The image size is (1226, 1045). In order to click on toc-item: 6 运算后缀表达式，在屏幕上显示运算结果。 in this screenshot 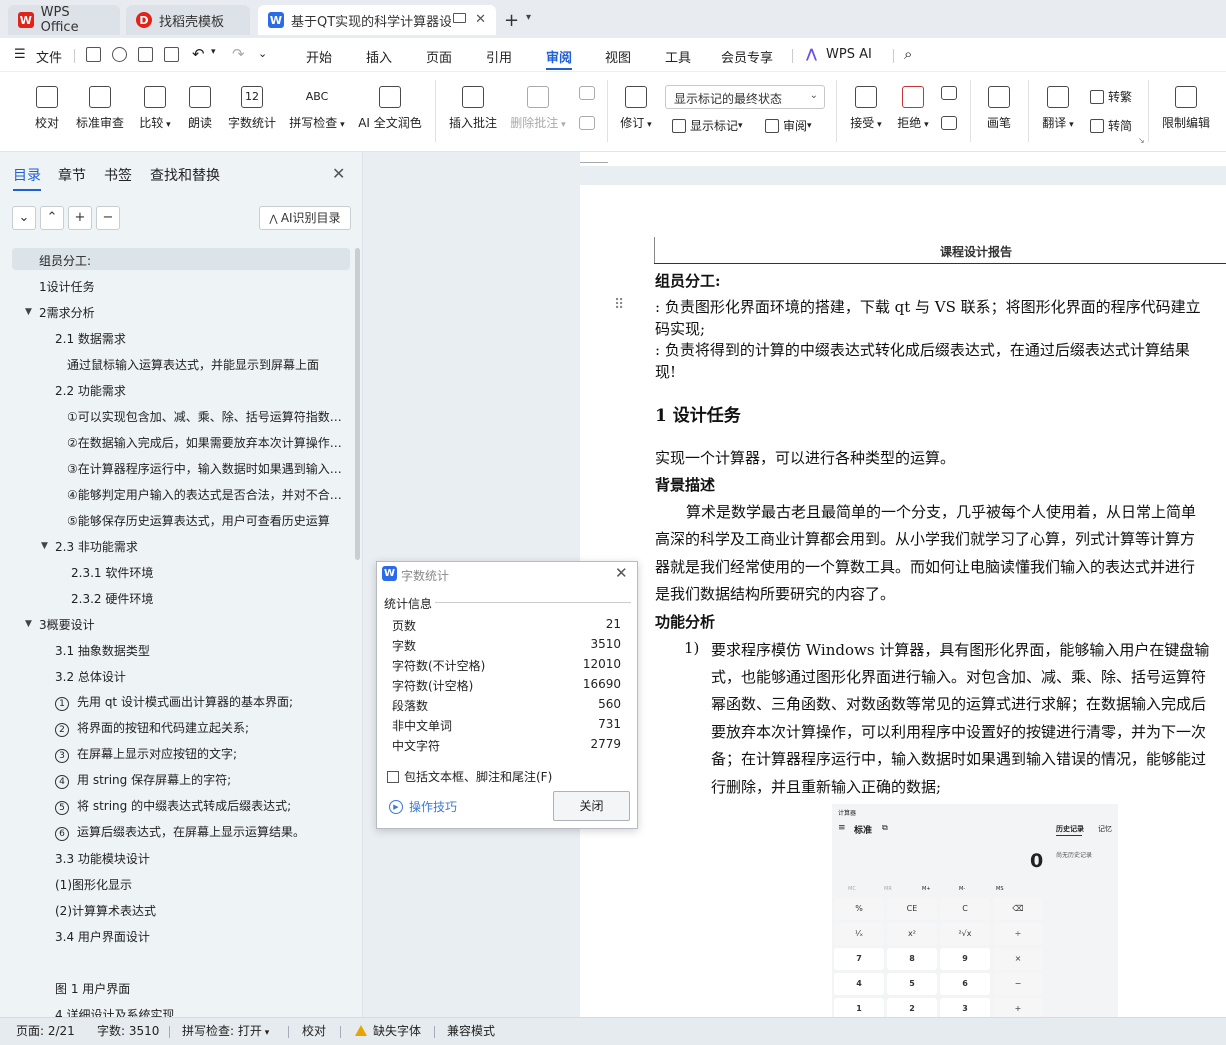, I will do `click(180, 832)`.